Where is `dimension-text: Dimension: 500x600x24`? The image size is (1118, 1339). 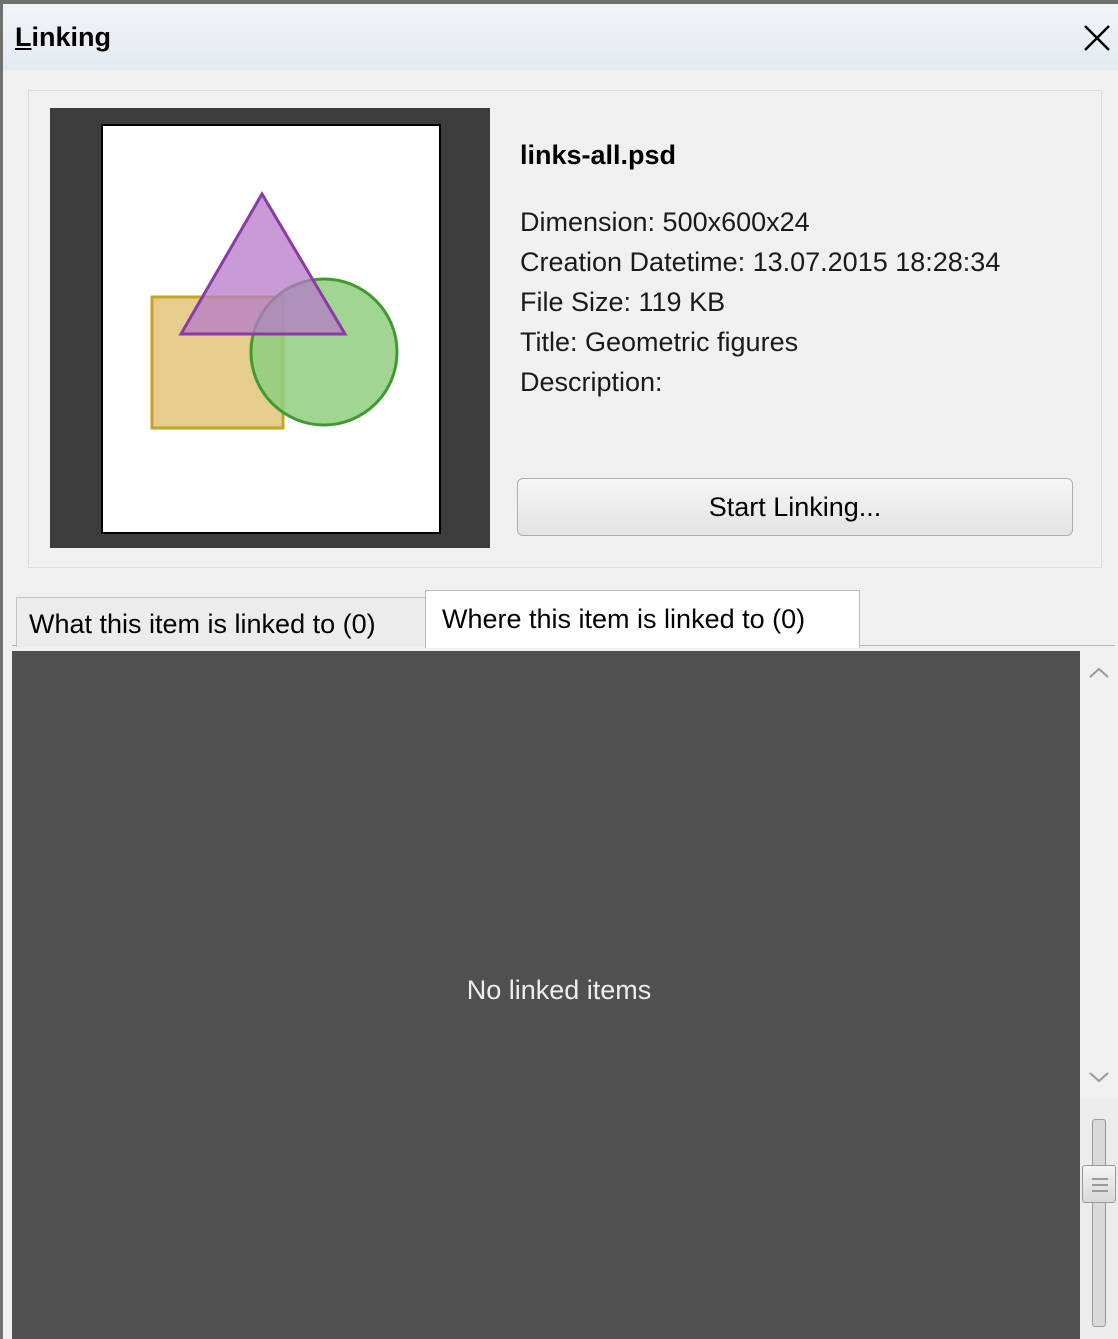 dimension-text: Dimension: 500x600x24 is located at coordinates (665, 222).